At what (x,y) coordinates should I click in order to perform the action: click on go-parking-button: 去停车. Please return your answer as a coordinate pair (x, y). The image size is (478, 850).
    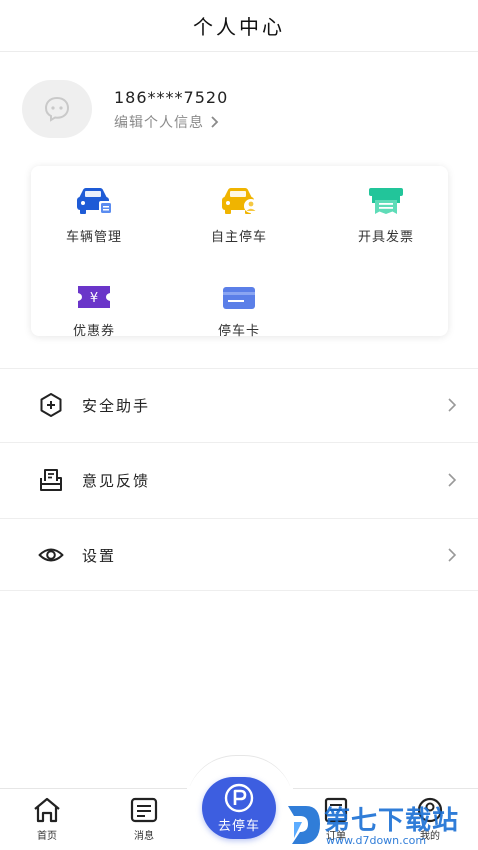
    Looking at the image, I should click on (239, 808).